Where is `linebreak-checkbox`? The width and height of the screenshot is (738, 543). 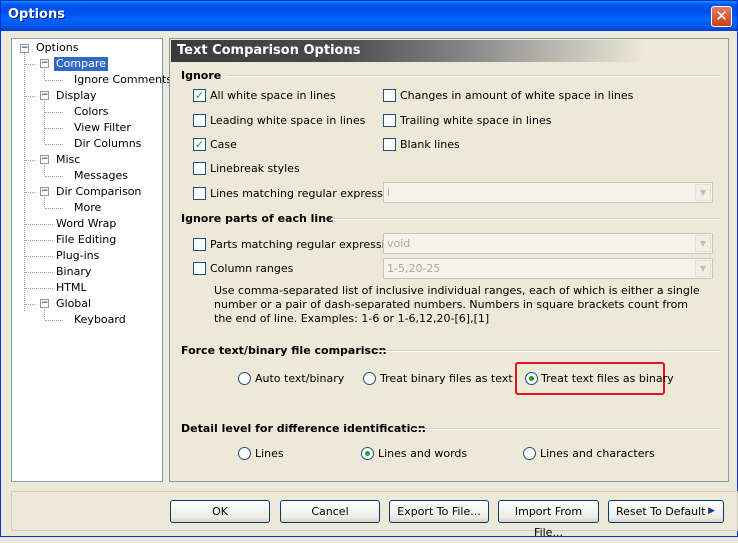
linebreak-checkbox is located at coordinates (199, 168).